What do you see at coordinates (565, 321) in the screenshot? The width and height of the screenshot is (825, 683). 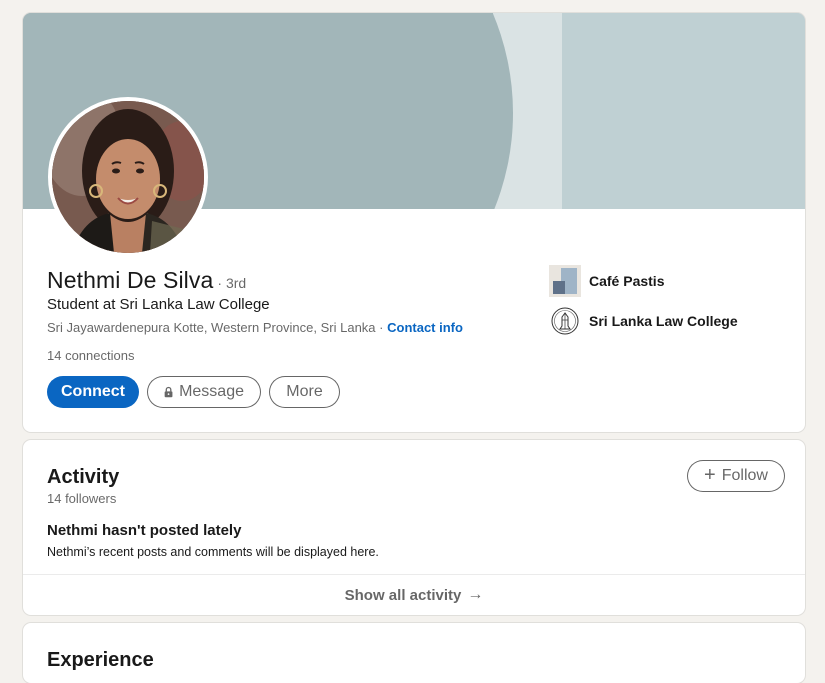 I see `school-seal-logo-icon` at bounding box center [565, 321].